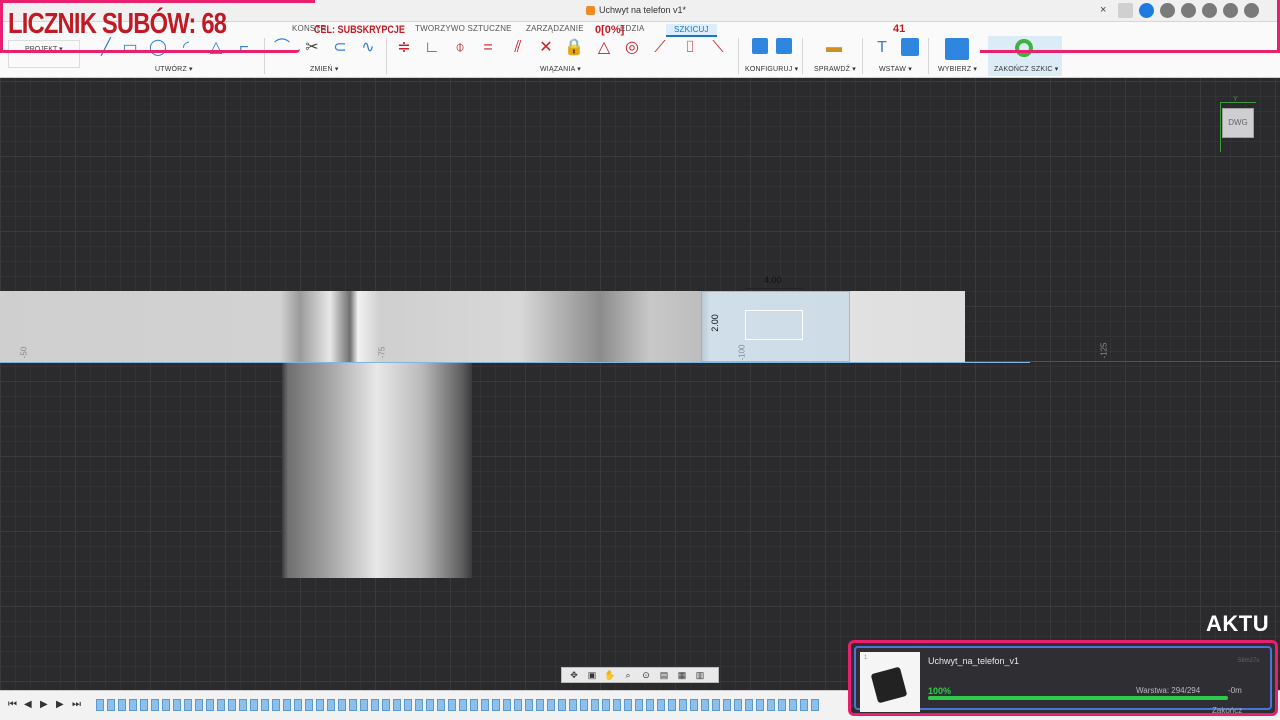 The width and height of the screenshot is (1280, 720). I want to click on timeline-prev-icon: ◀, so click(28, 704).